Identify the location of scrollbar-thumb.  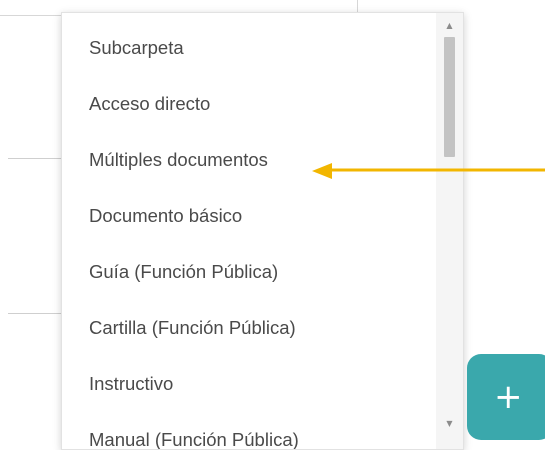
(449, 97).